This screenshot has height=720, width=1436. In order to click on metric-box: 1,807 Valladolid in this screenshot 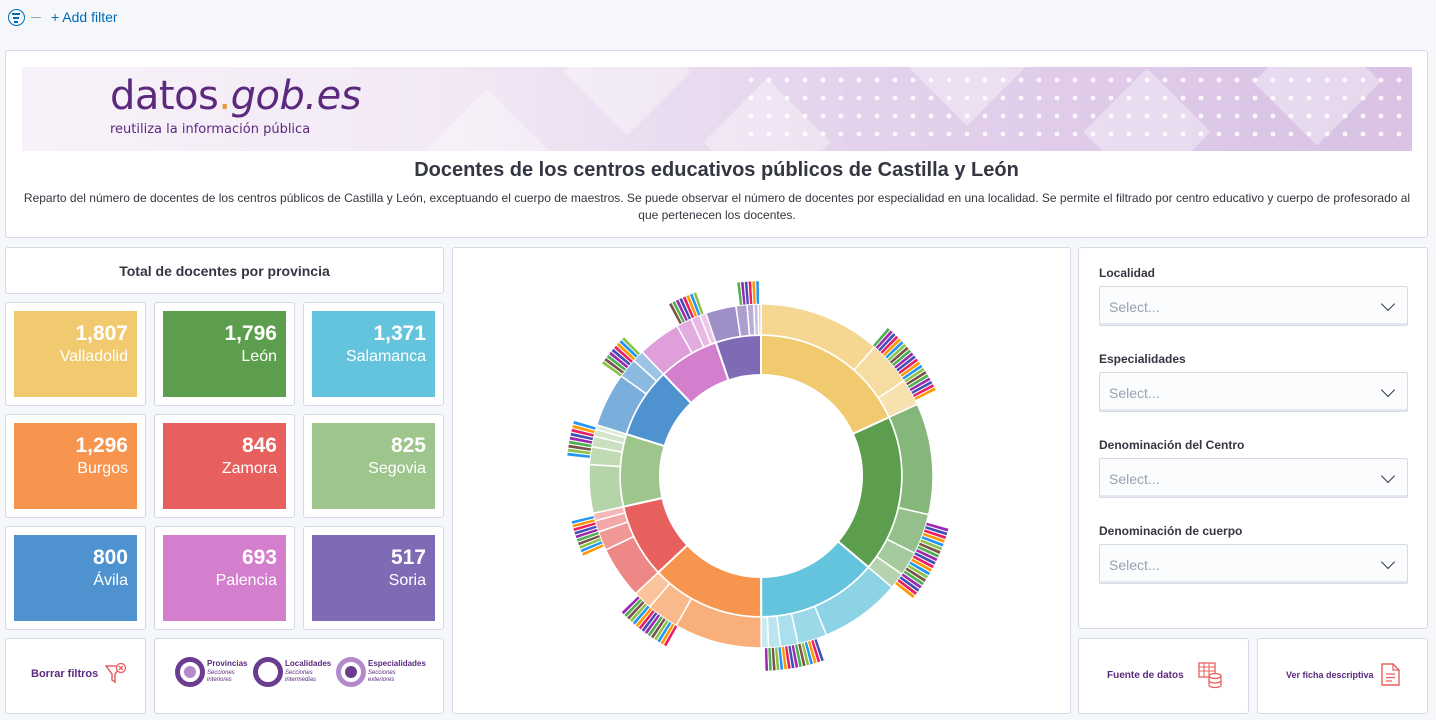, I will do `click(75, 354)`.